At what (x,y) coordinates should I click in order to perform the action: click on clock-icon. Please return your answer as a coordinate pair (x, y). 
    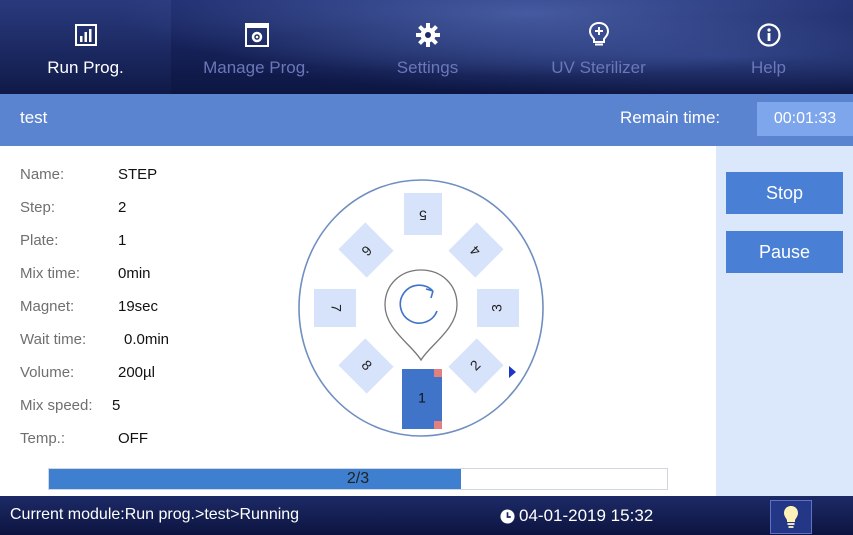
    Looking at the image, I should click on (507, 516).